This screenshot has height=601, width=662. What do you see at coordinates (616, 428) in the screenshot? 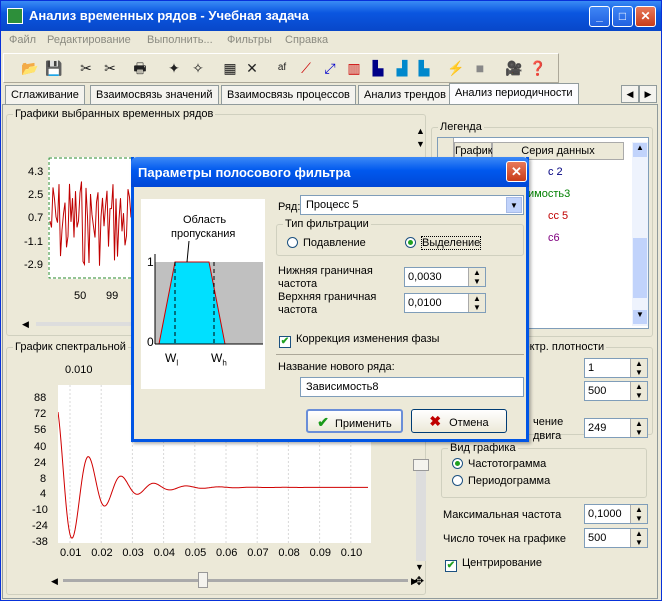
I see `shift-spinner: 249 ▲ ▼` at bounding box center [616, 428].